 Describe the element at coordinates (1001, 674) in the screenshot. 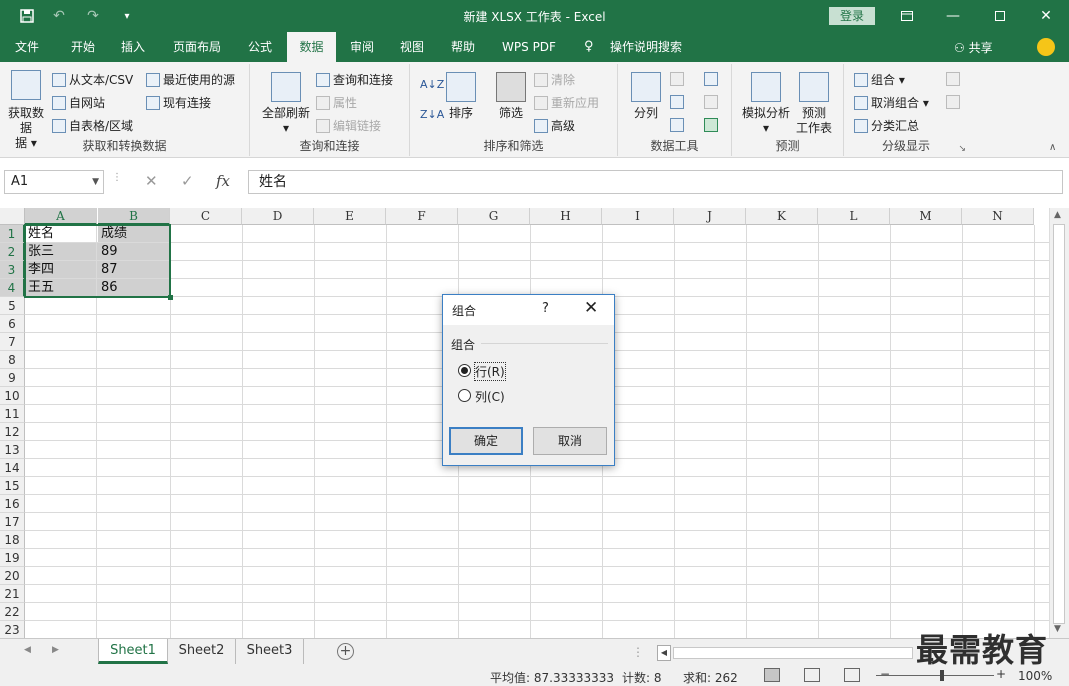

I see `zoom-in-icon: +` at that location.